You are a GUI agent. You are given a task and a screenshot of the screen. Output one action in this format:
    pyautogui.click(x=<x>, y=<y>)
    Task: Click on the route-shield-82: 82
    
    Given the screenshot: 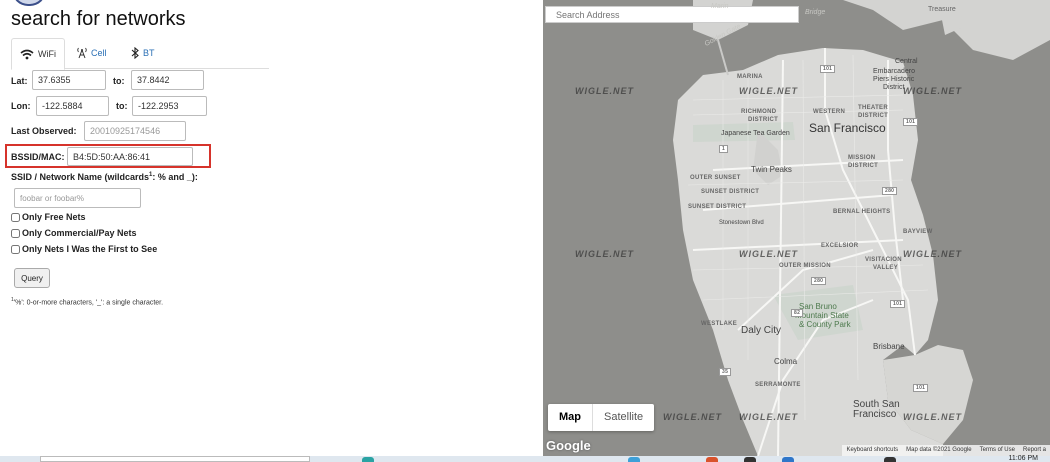 What is the action you would take?
    pyautogui.click(x=797, y=313)
    